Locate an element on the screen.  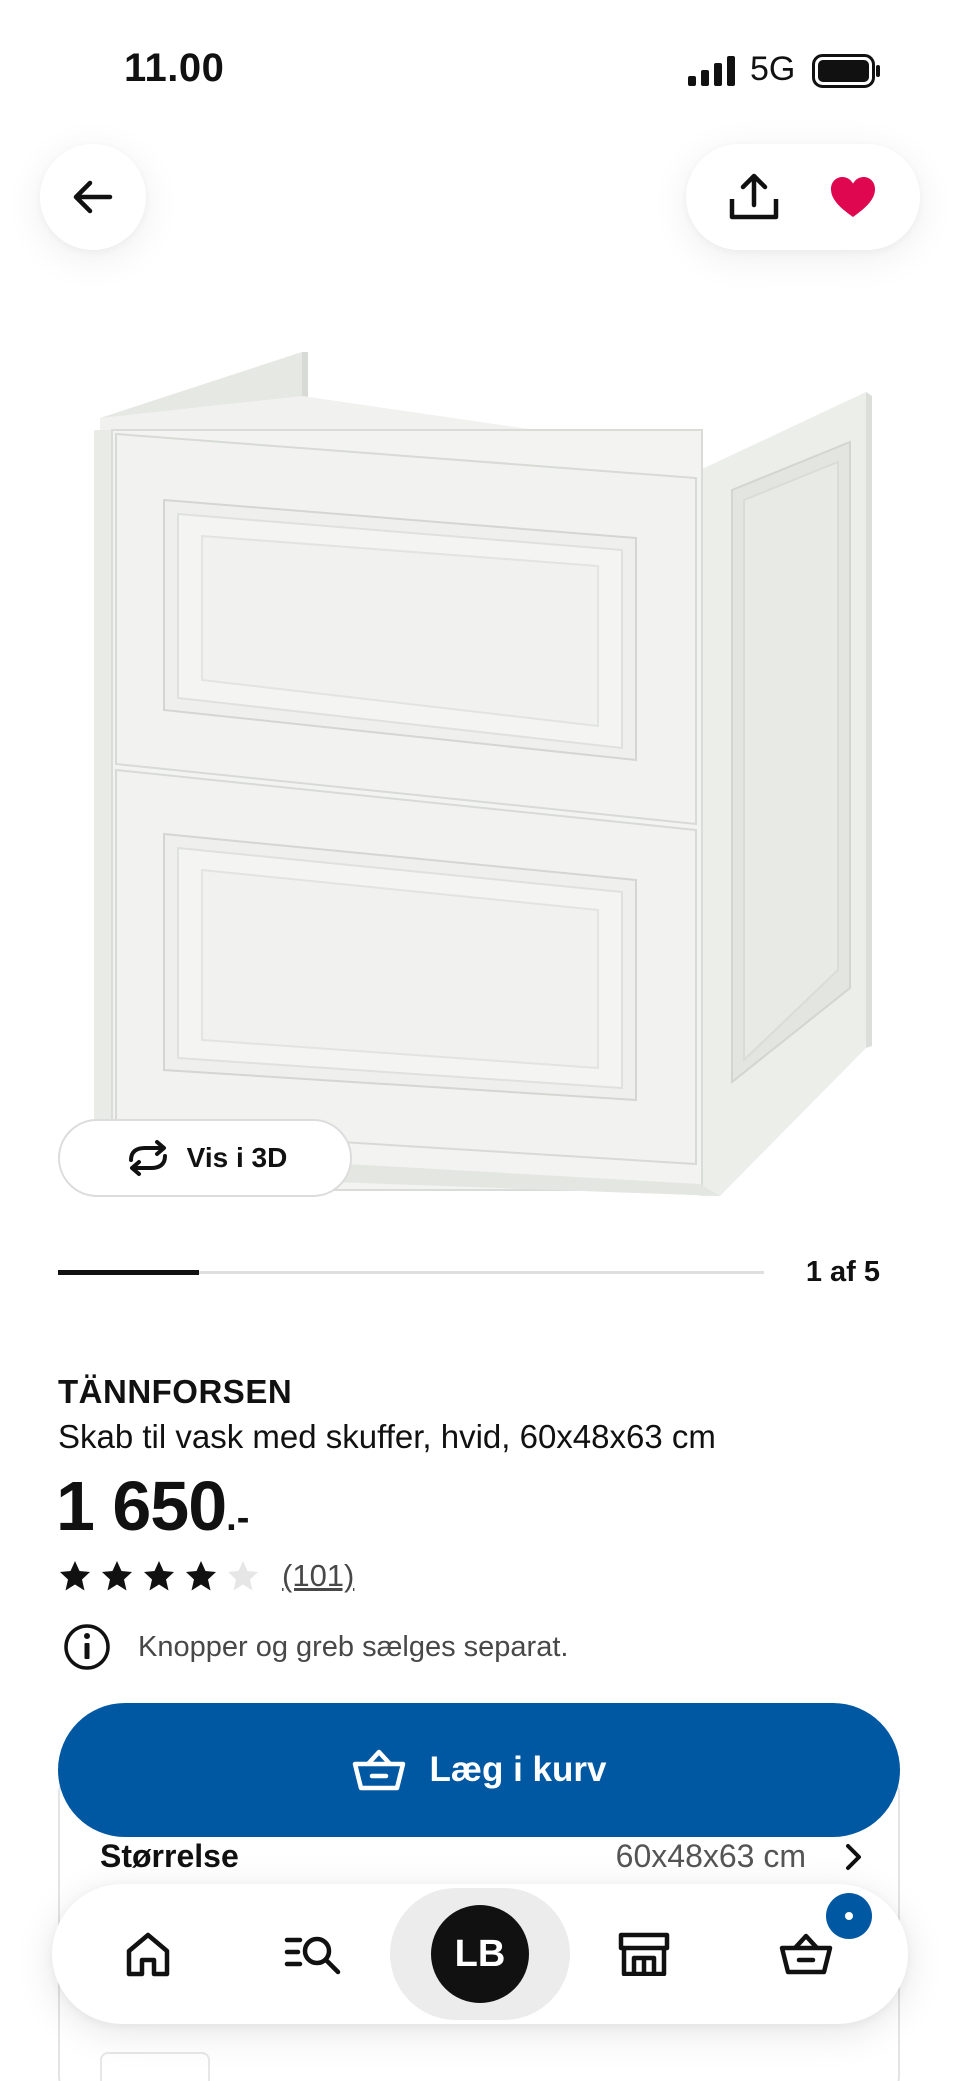
nav-stores is located at coordinates (644, 1954).